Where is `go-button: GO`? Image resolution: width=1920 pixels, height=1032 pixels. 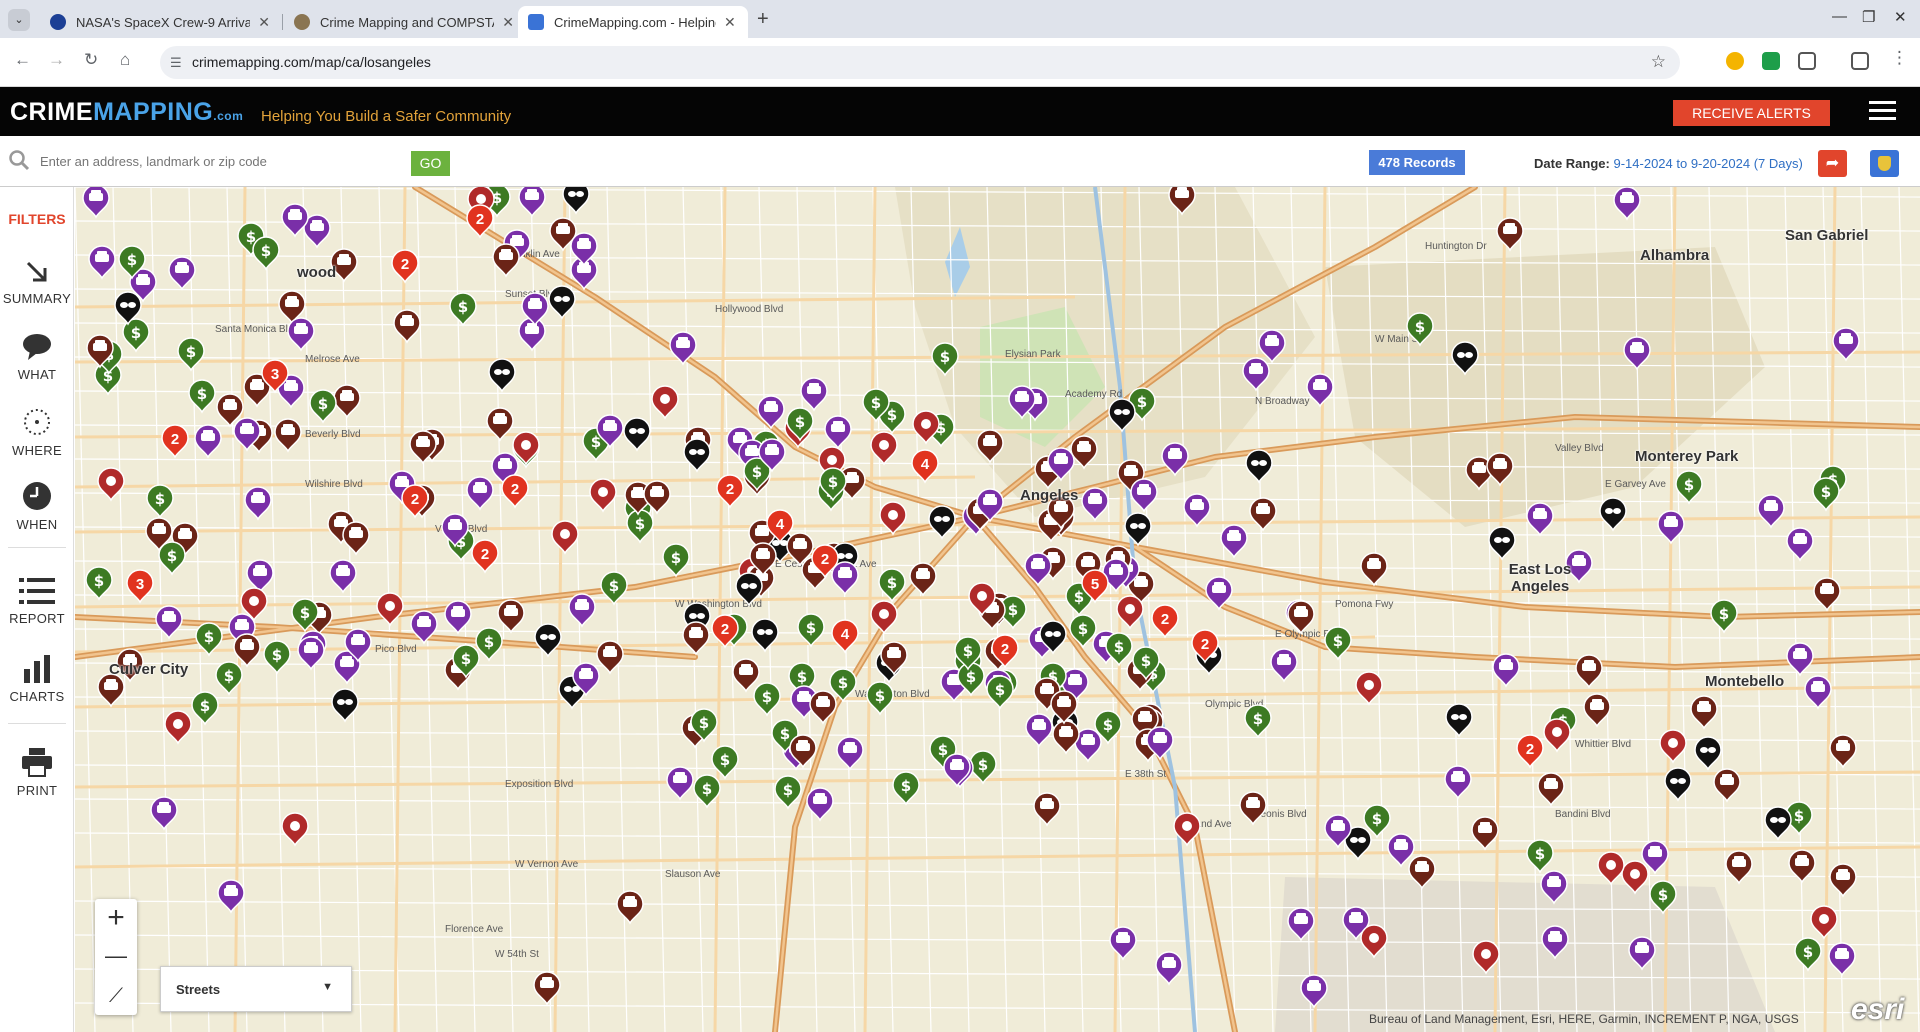
go-button: GO is located at coordinates (430, 163).